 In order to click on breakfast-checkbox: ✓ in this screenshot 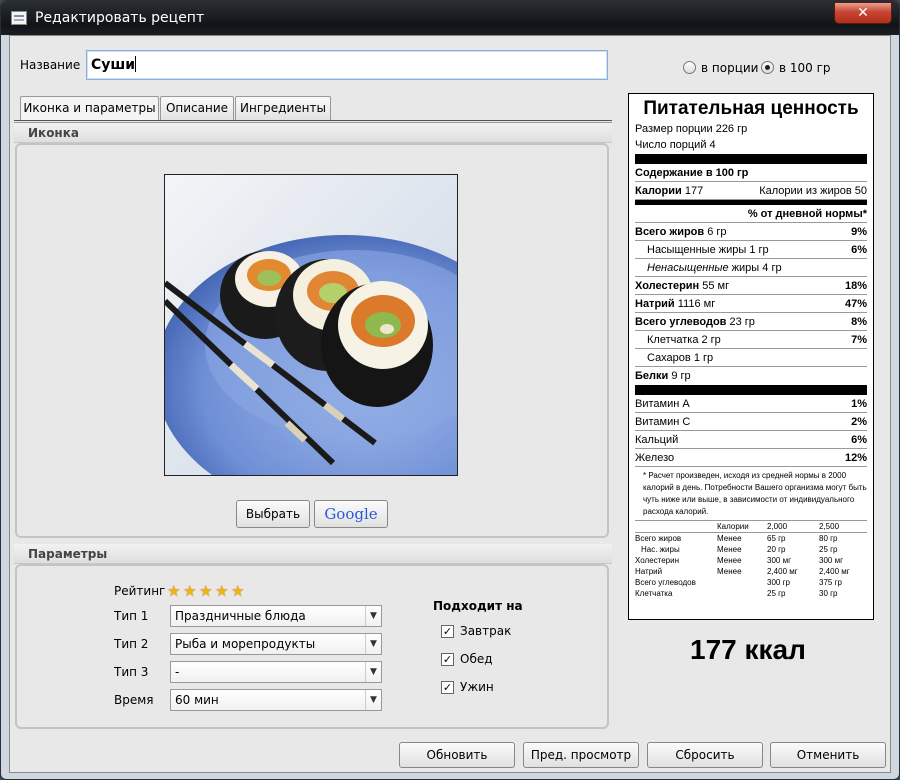, I will do `click(447, 631)`.